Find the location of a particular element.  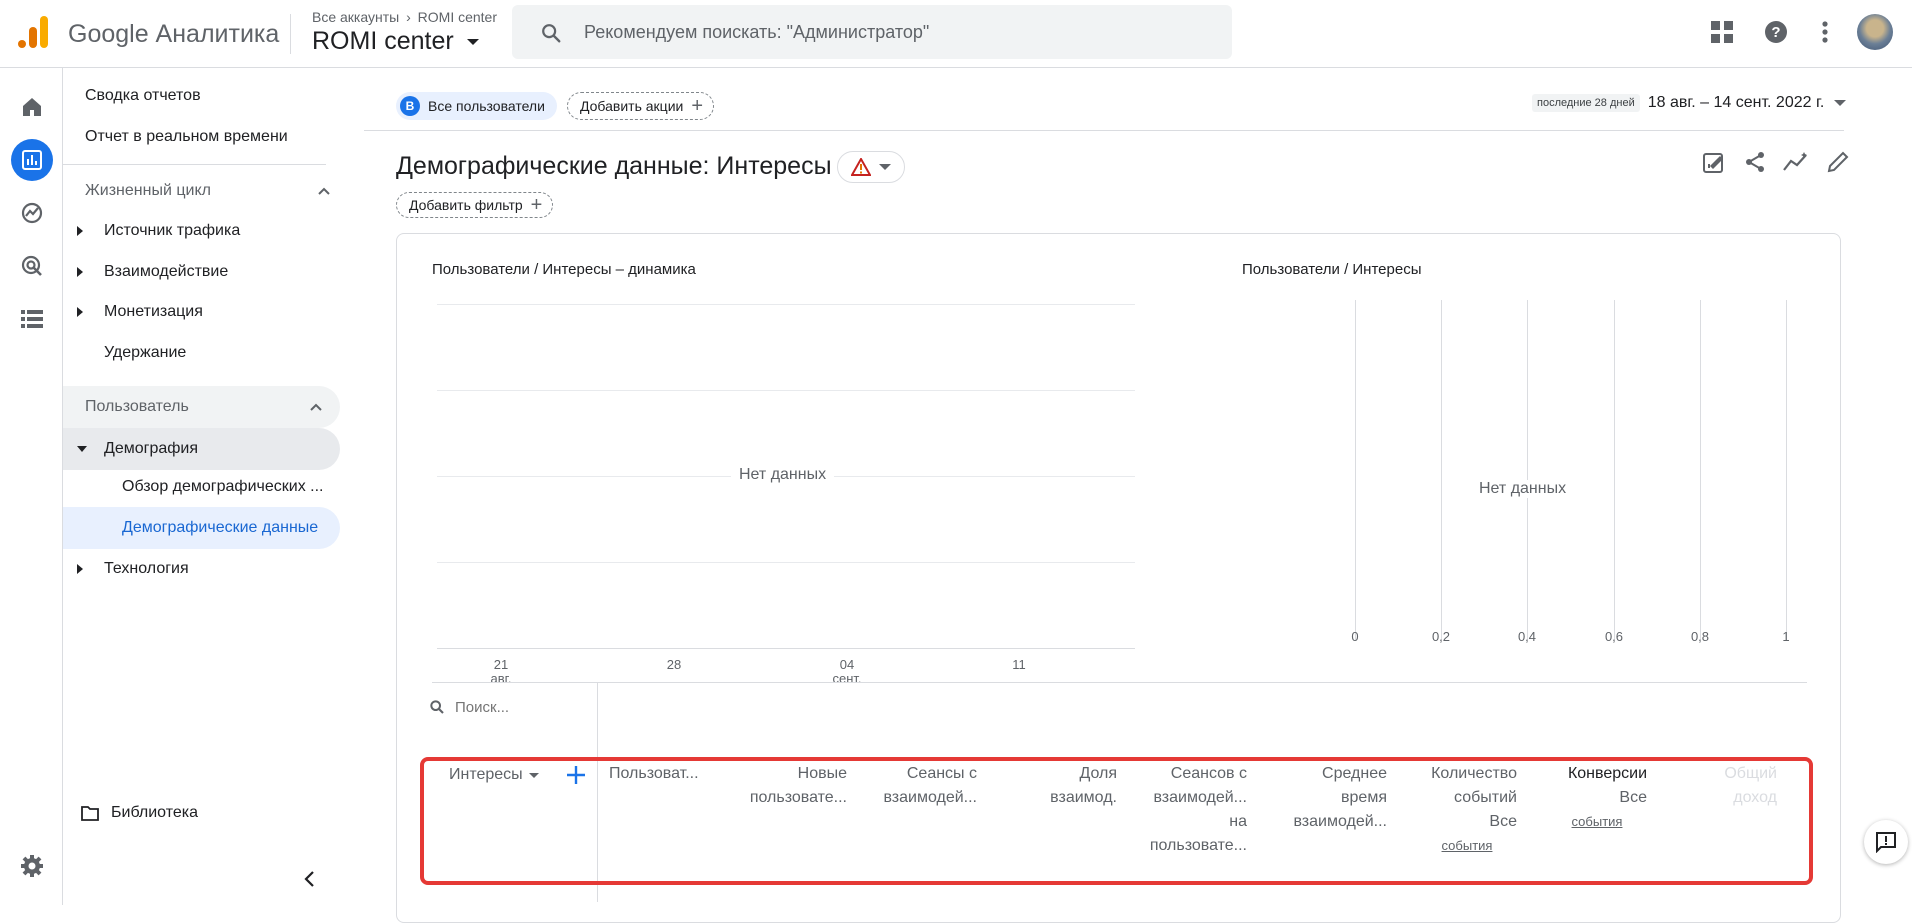

home-icon is located at coordinates (32, 107).